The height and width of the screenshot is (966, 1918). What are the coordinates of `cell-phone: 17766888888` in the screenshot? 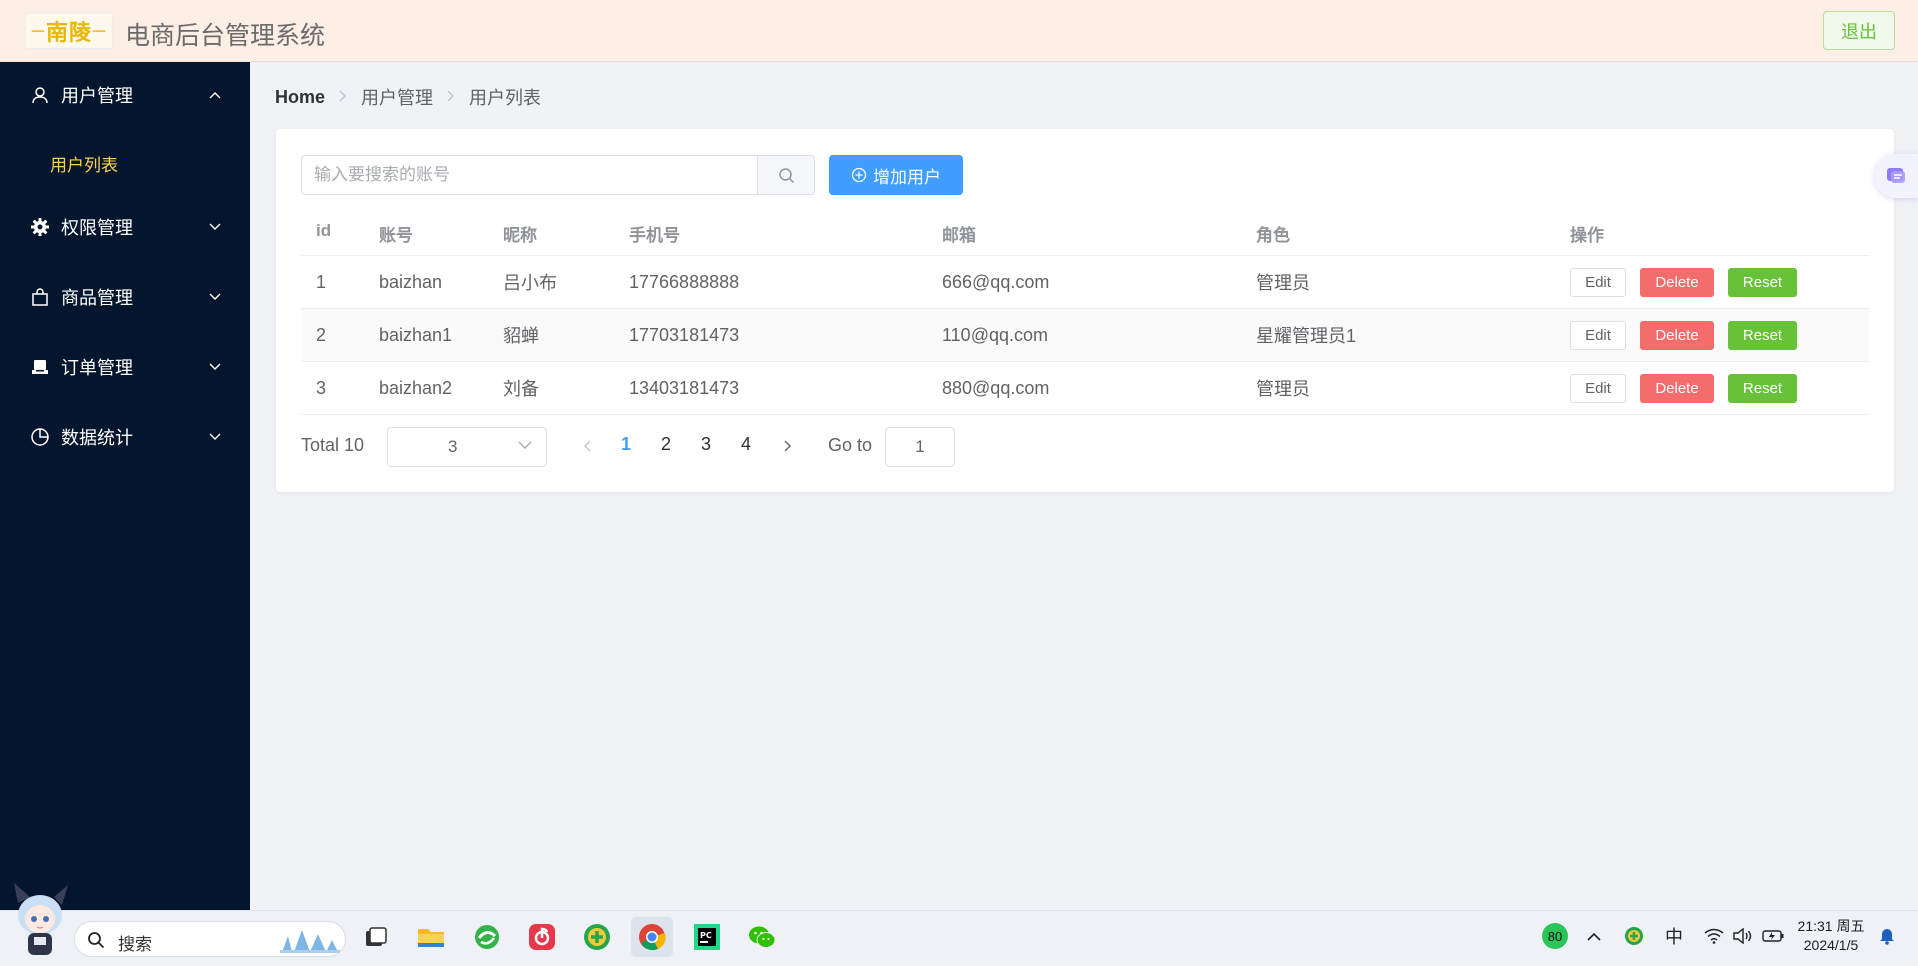 It's located at (684, 281).